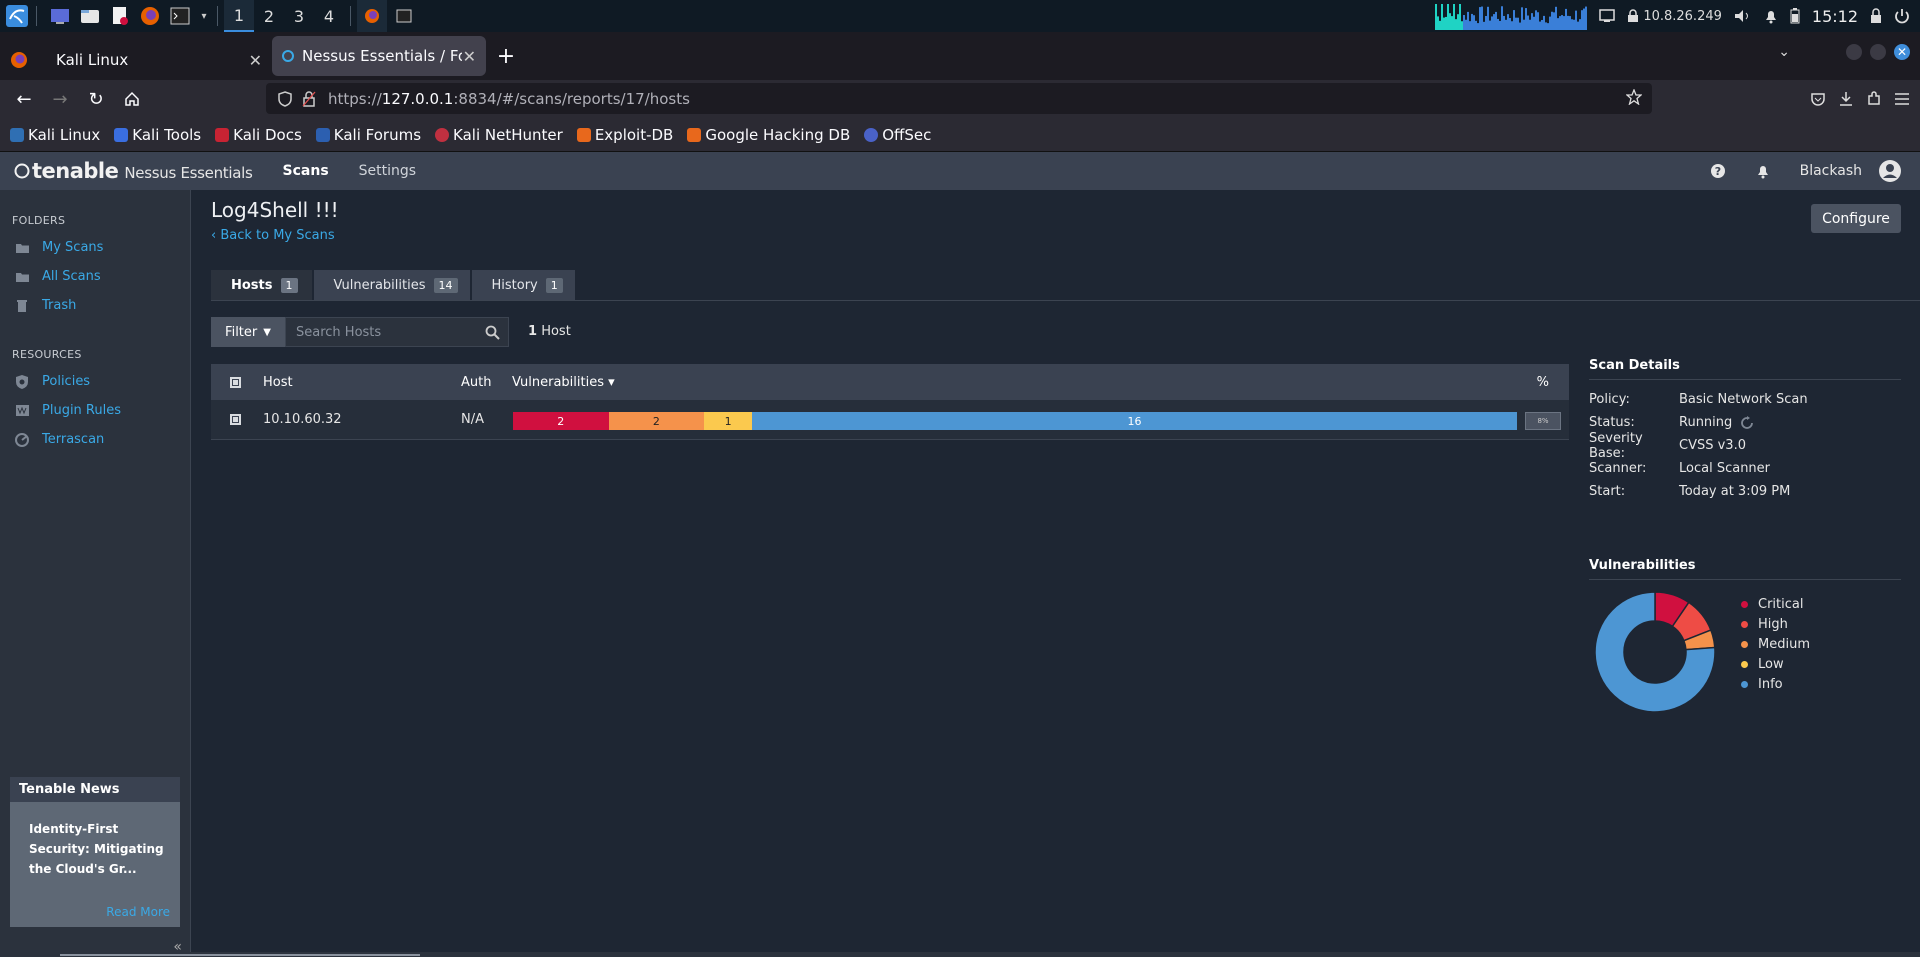 The height and width of the screenshot is (957, 1920). Describe the element at coordinates (728, 421) in the screenshot. I see `medium-segment: 1` at that location.